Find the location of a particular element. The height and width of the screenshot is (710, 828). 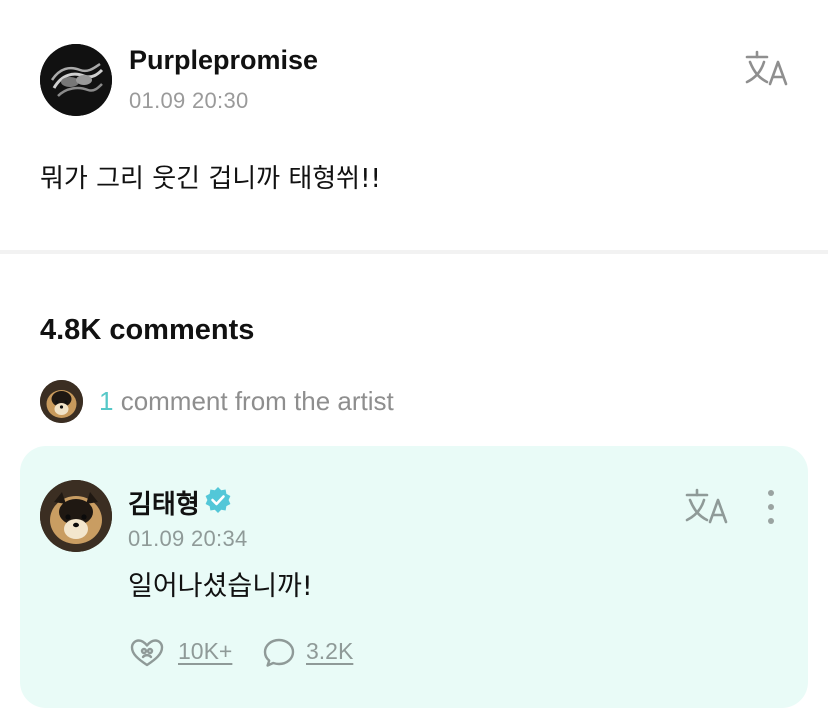

artist-comment-label: comment from the artist is located at coordinates (253, 401).